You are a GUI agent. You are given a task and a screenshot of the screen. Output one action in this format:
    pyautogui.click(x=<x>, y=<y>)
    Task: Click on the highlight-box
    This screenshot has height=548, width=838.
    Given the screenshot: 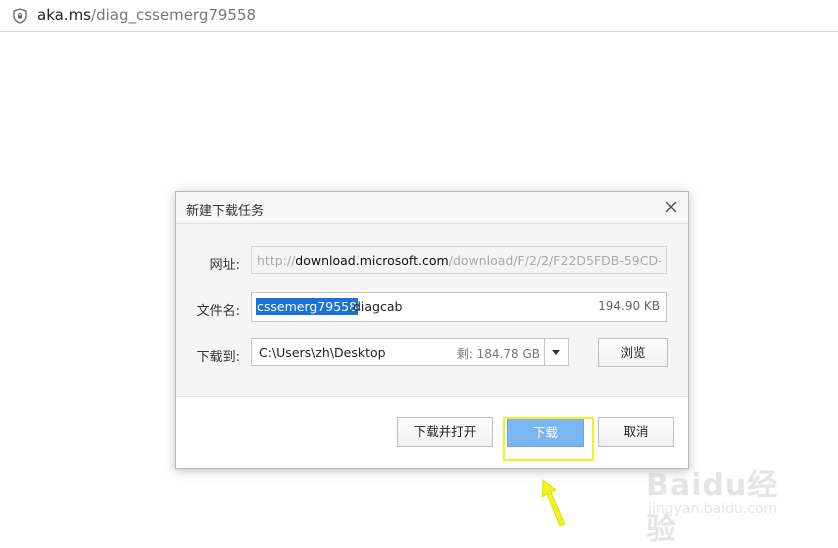 What is the action you would take?
    pyautogui.click(x=548, y=439)
    